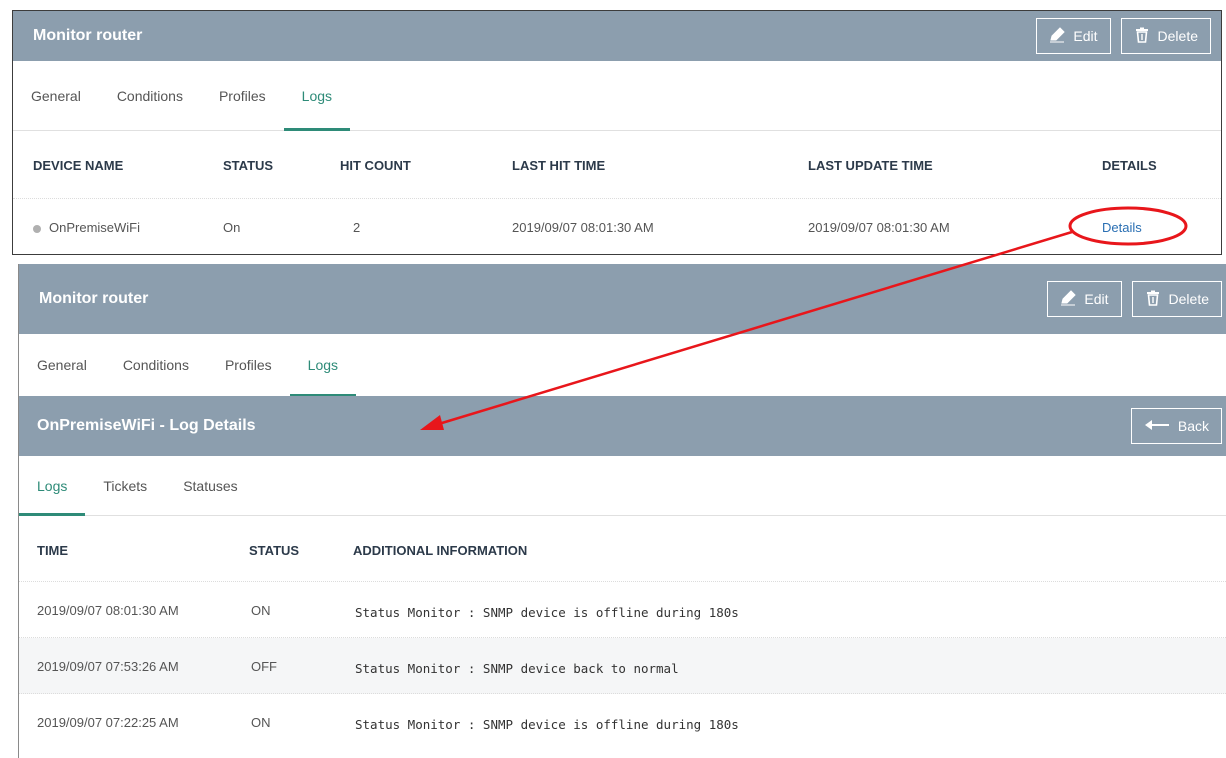 Image resolution: width=1226 pixels, height=758 pixels. I want to click on device-name: OnPremiseWiFi, so click(95, 227).